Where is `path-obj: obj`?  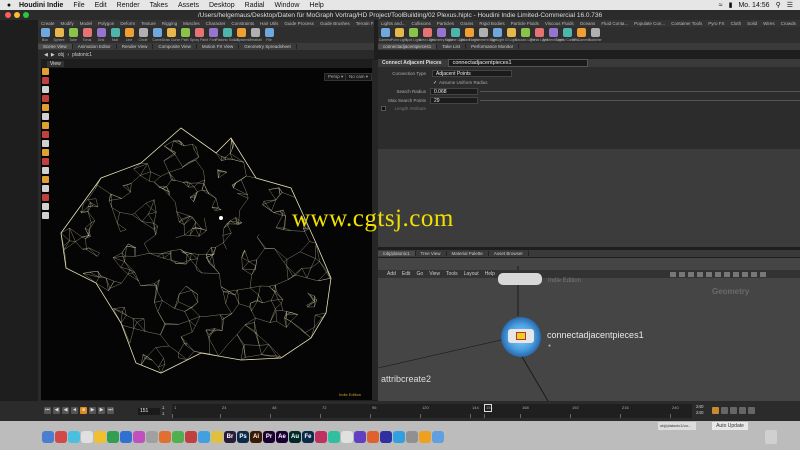
path-obj: obj is located at coordinates (61, 55).